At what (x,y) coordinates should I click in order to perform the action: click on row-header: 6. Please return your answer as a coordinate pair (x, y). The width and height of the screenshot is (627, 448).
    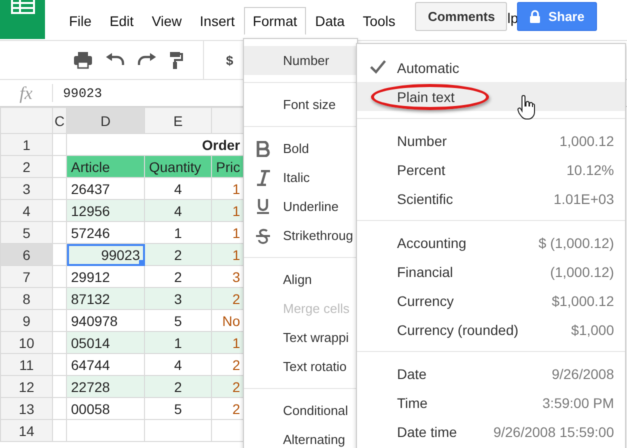
    Looking at the image, I should click on (26, 255).